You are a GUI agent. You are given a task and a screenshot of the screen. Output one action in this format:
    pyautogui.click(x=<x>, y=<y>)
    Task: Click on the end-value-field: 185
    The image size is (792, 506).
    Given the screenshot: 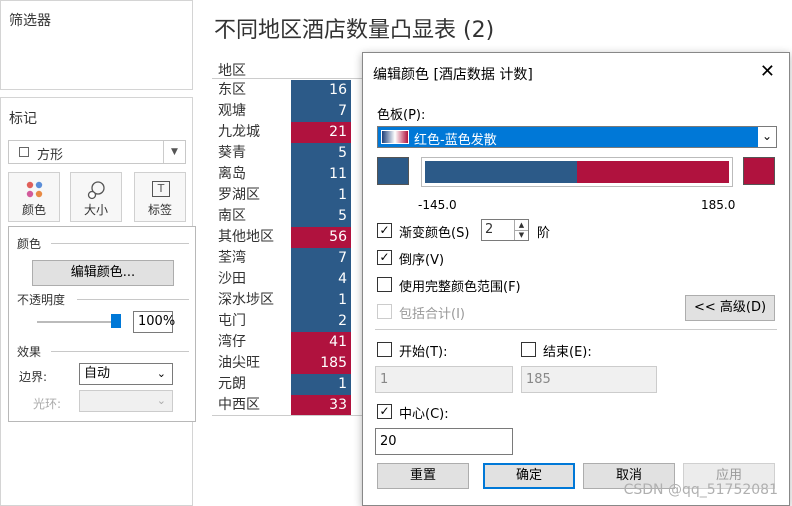 What is the action you would take?
    pyautogui.click(x=589, y=379)
    